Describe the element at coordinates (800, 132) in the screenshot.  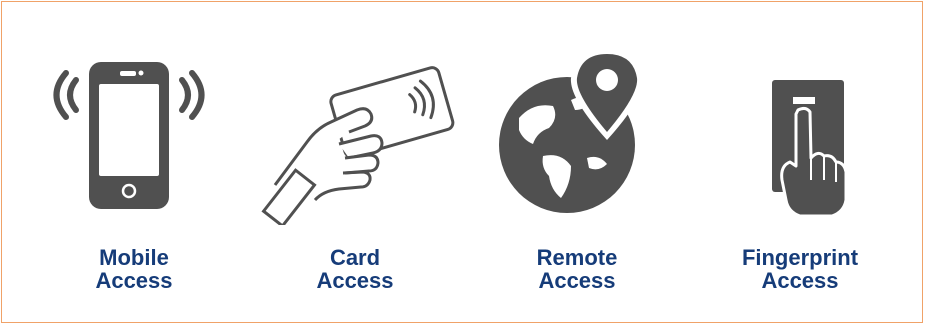
I see `fingerprint-reader-icon` at that location.